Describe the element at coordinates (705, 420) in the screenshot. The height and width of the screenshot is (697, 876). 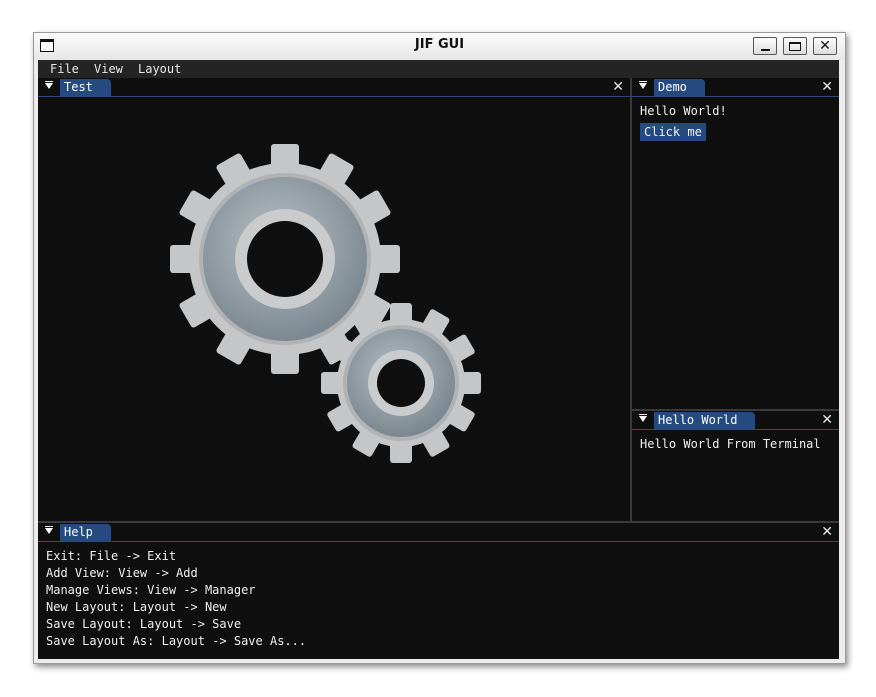
I see `tab-hello-world: Hello World` at that location.